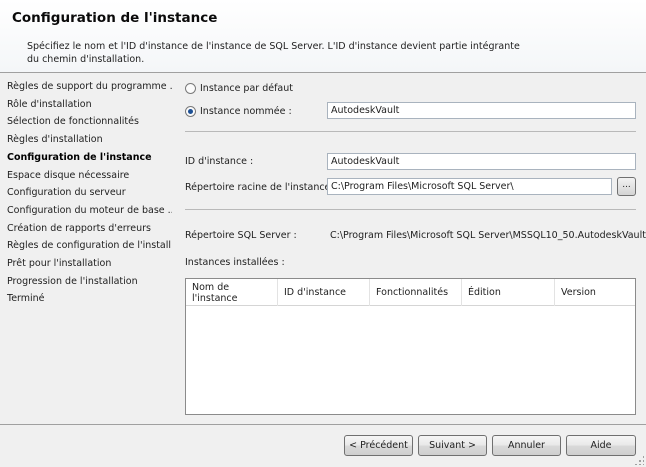 Image resolution: width=646 pixels, height=467 pixels. What do you see at coordinates (261, 187) in the screenshot?
I see `root-directory-label: Répertoire racine de l'instance :` at bounding box center [261, 187].